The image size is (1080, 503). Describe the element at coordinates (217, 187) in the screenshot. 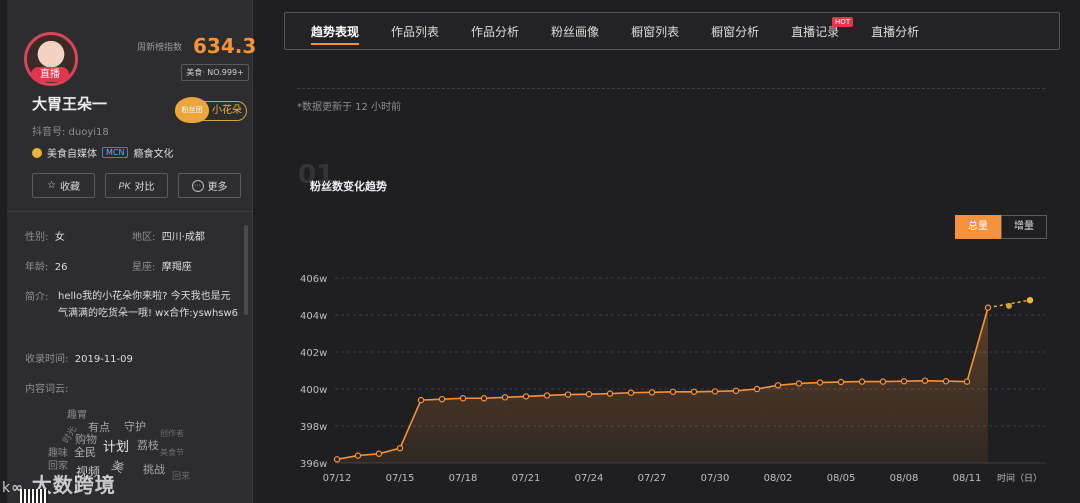

I see `more-label: 更多` at that location.